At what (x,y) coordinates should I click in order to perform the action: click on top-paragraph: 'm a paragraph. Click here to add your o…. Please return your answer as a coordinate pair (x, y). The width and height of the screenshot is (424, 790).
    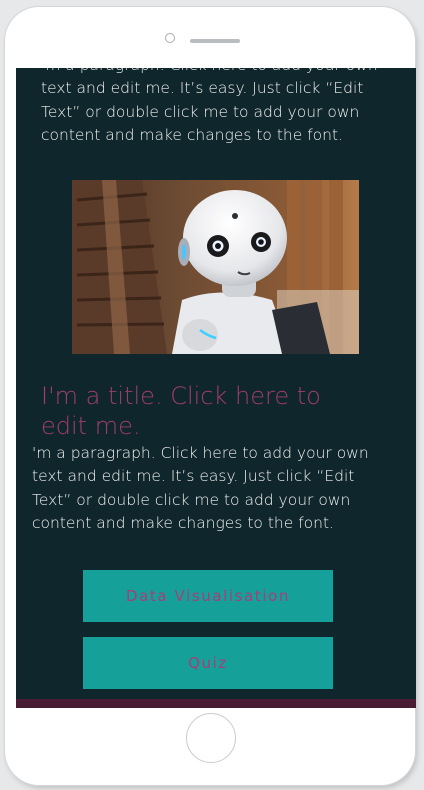
    Looking at the image, I should click on (211, 107).